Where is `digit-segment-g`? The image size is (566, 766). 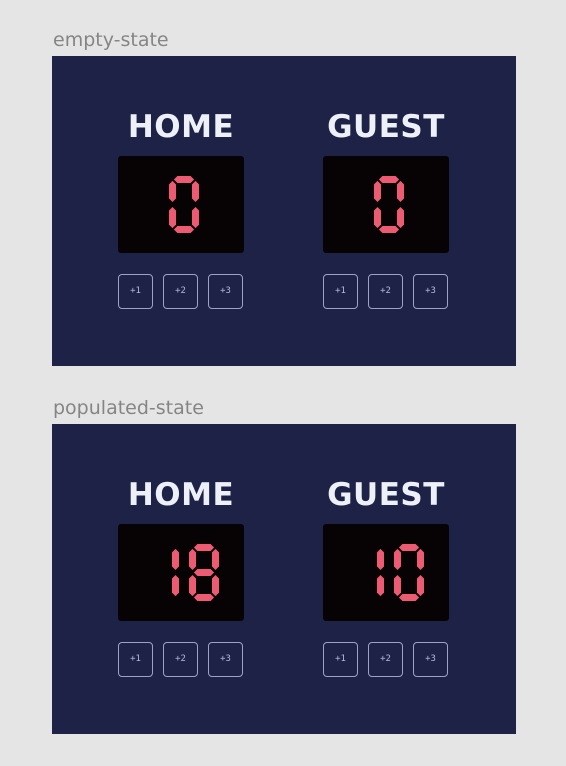
digit-segment-g is located at coordinates (204, 572).